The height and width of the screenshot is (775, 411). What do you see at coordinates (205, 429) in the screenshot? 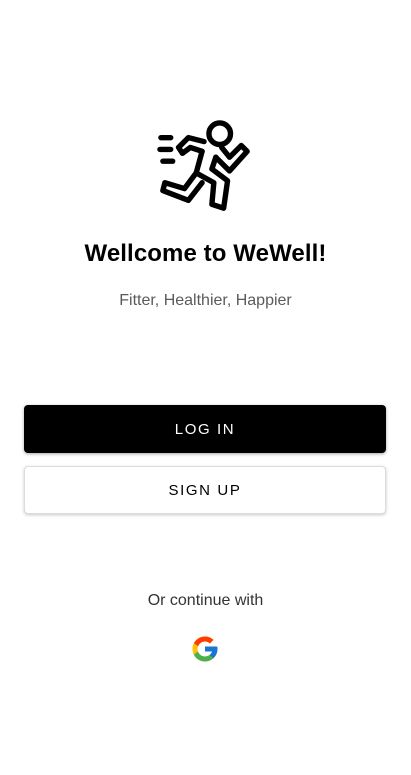
I see `login-button: LOG IN` at bounding box center [205, 429].